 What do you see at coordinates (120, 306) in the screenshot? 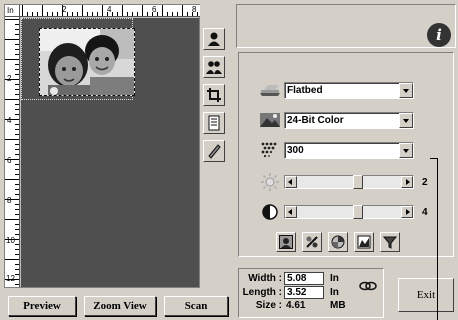
I see `zoom-view-button: Zoom View` at bounding box center [120, 306].